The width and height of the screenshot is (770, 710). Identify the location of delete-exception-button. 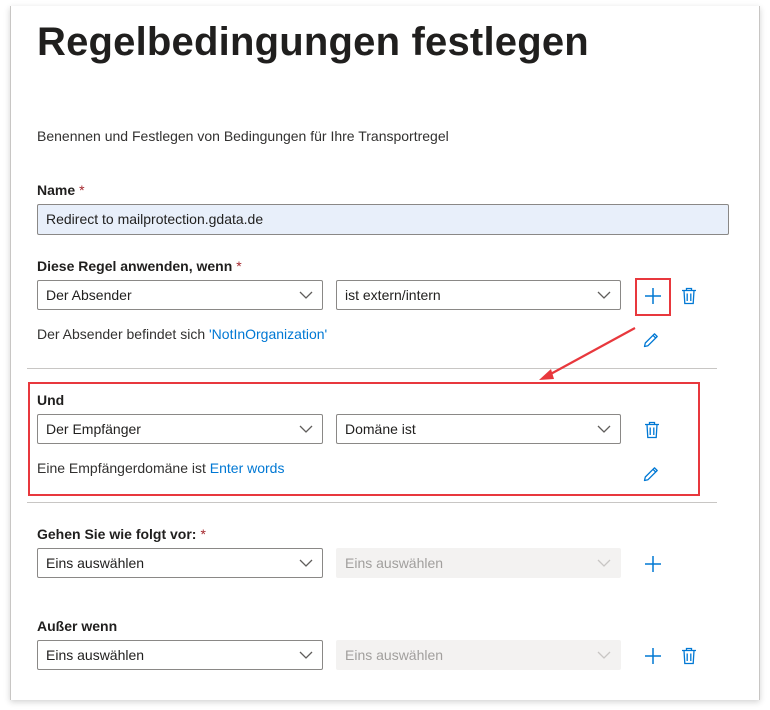
(689, 656).